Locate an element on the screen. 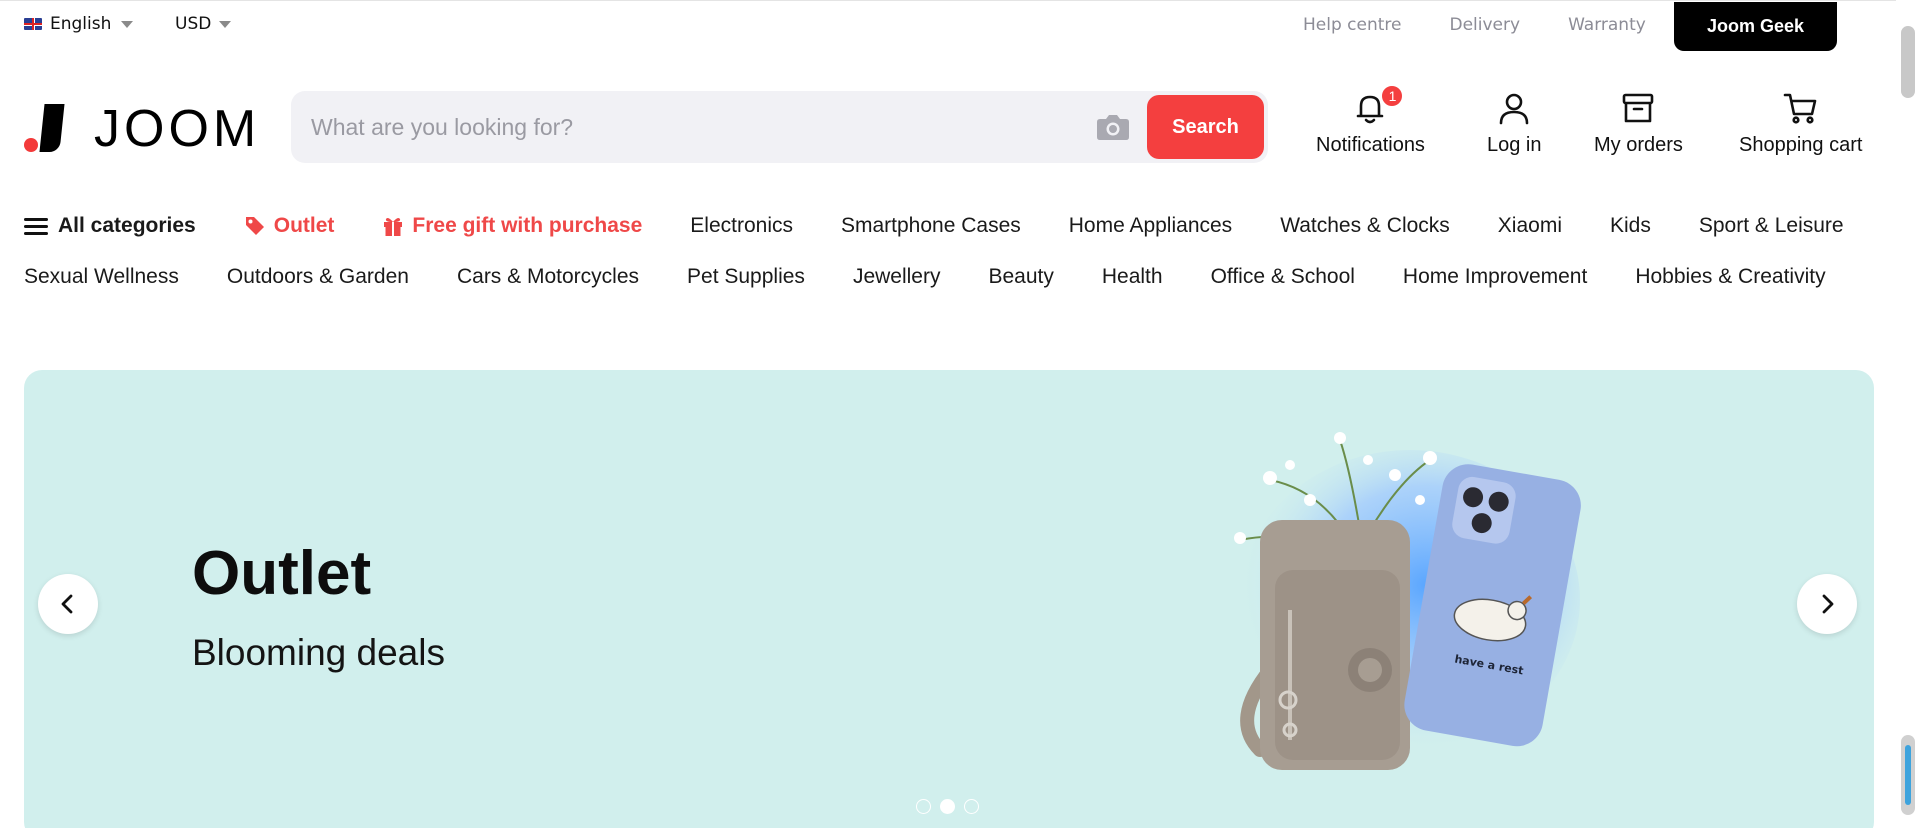  banner-prev-button is located at coordinates (68, 604).